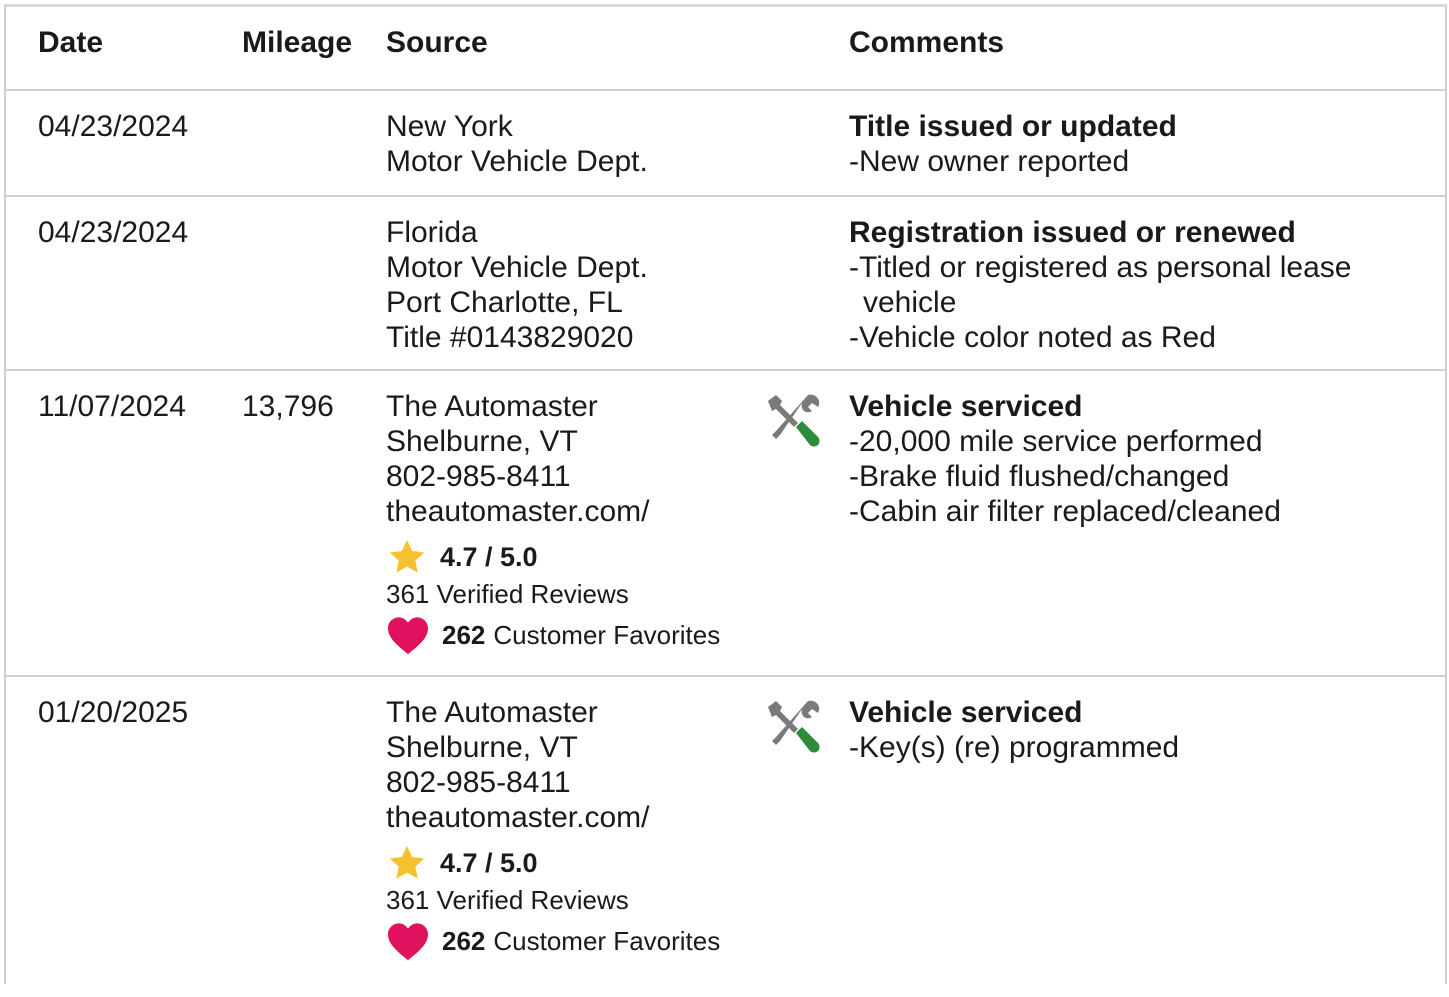 Image resolution: width=1449 pixels, height=997 pixels. Describe the element at coordinates (288, 406) in the screenshot. I see `record-mileage: 13,796` at that location.